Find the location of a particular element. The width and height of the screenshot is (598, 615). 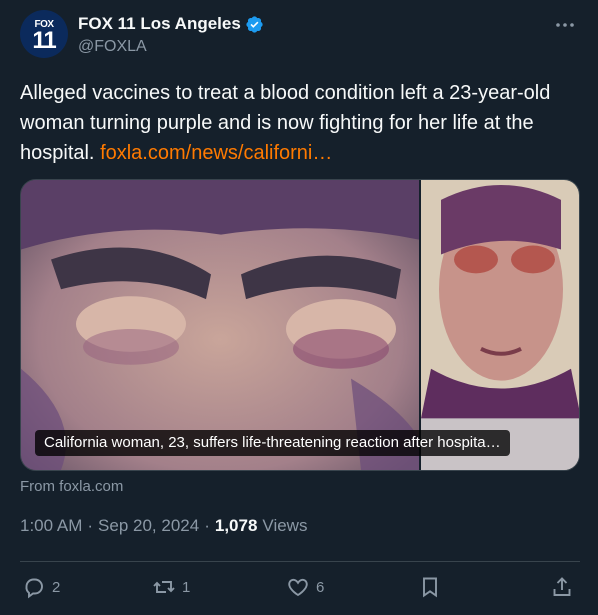

divider is located at coordinates (300, 561).